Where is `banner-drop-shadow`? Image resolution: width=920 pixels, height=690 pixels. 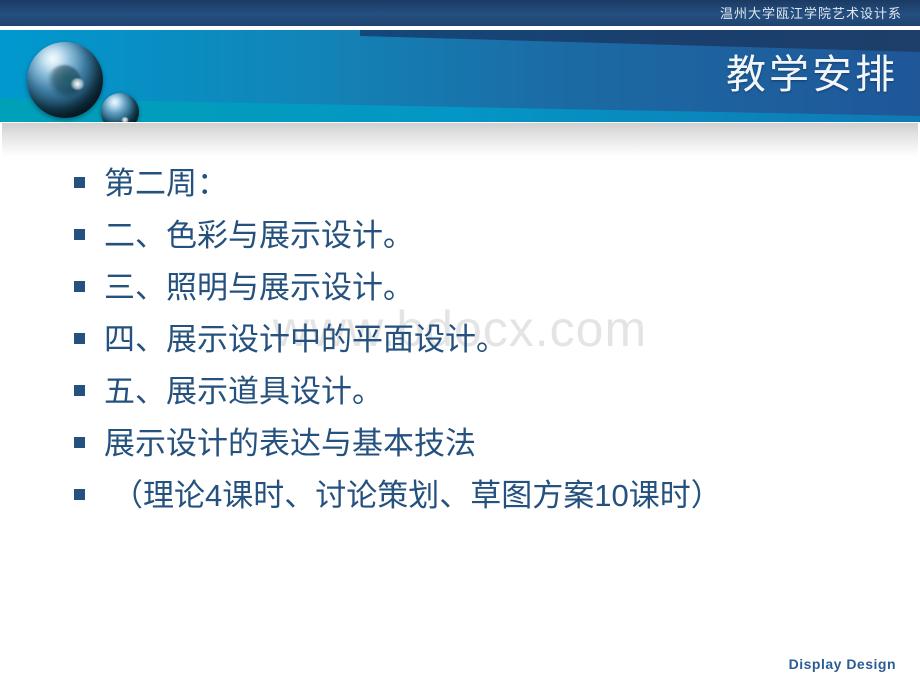 banner-drop-shadow is located at coordinates (460, 140).